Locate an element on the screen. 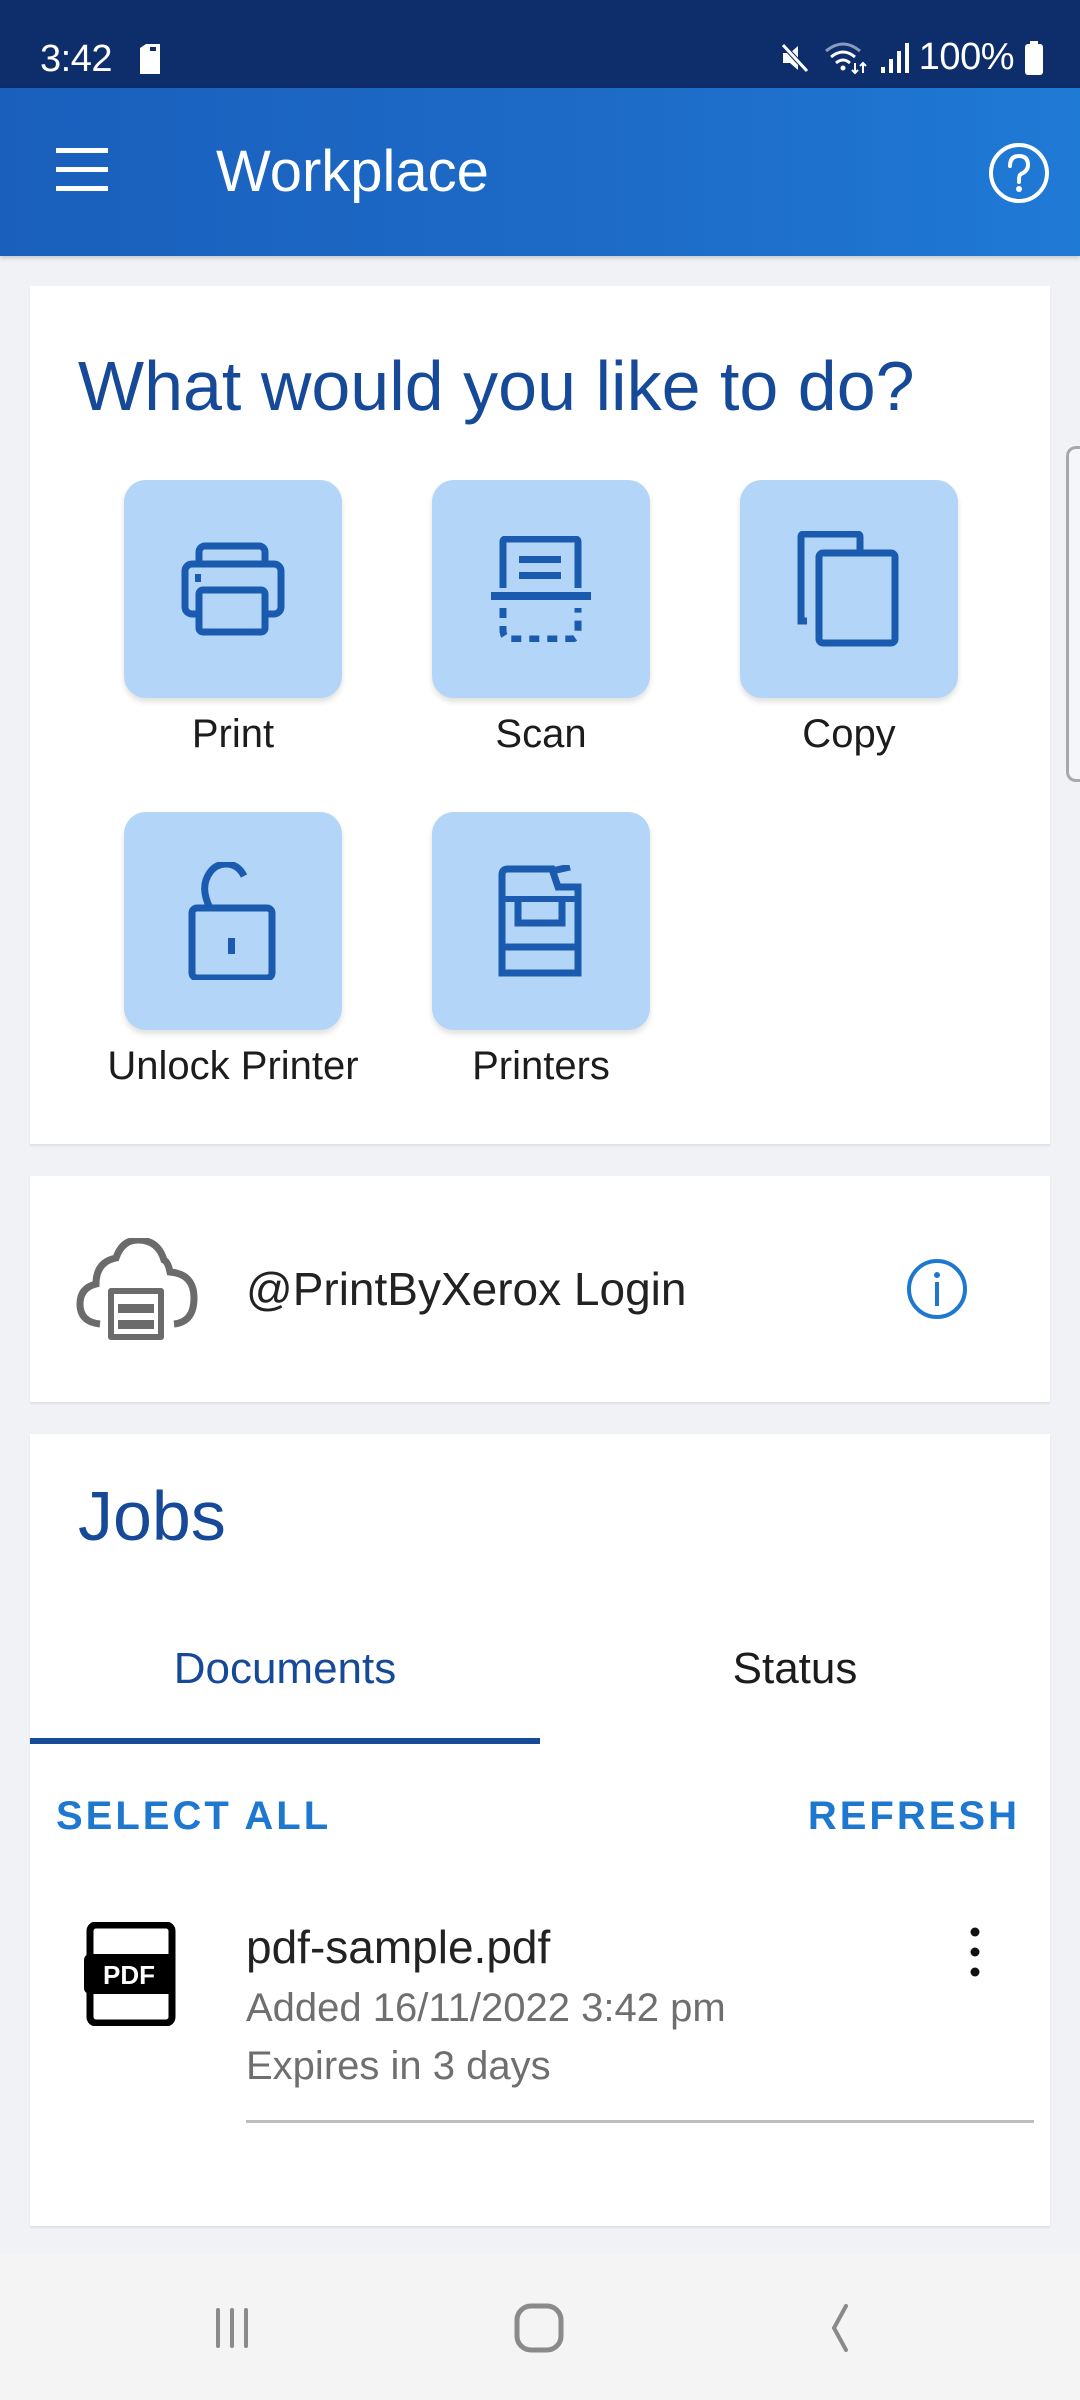 The width and height of the screenshot is (1080, 2400). copy-label: Copy is located at coordinates (849, 734).